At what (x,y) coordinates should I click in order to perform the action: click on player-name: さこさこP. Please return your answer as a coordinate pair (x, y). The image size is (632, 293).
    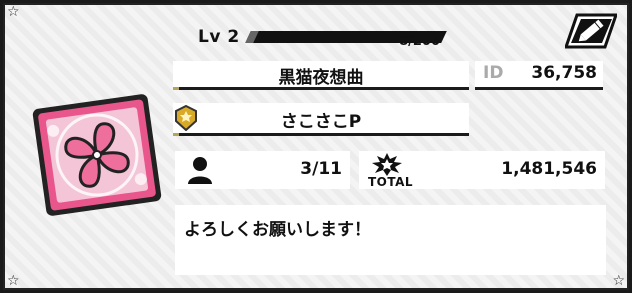
    Looking at the image, I should click on (321, 122).